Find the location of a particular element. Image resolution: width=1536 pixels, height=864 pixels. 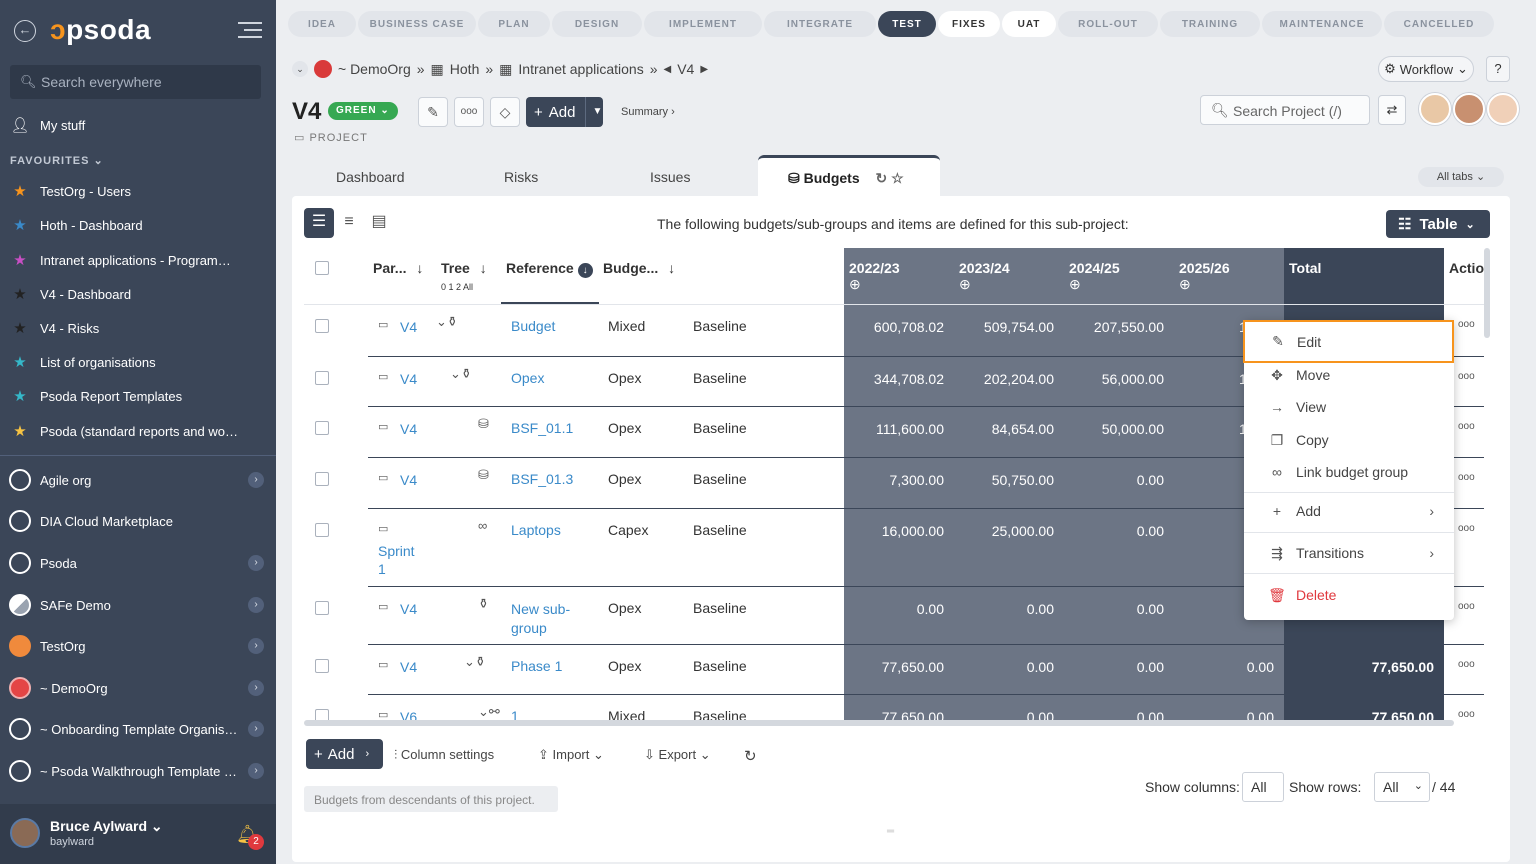

sidebar-favourite: ★ List of organisations is located at coordinates (138, 362).